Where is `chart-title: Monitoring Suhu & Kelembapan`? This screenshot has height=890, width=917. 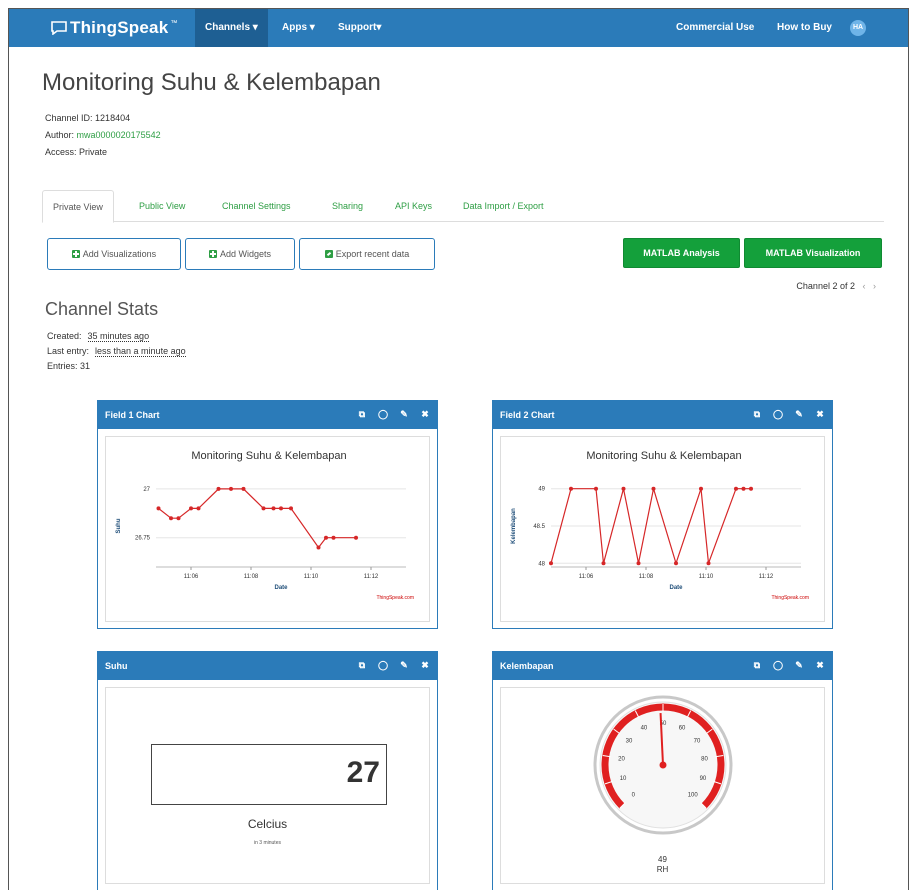
chart-title: Monitoring Suhu & Kelembapan is located at coordinates (268, 456).